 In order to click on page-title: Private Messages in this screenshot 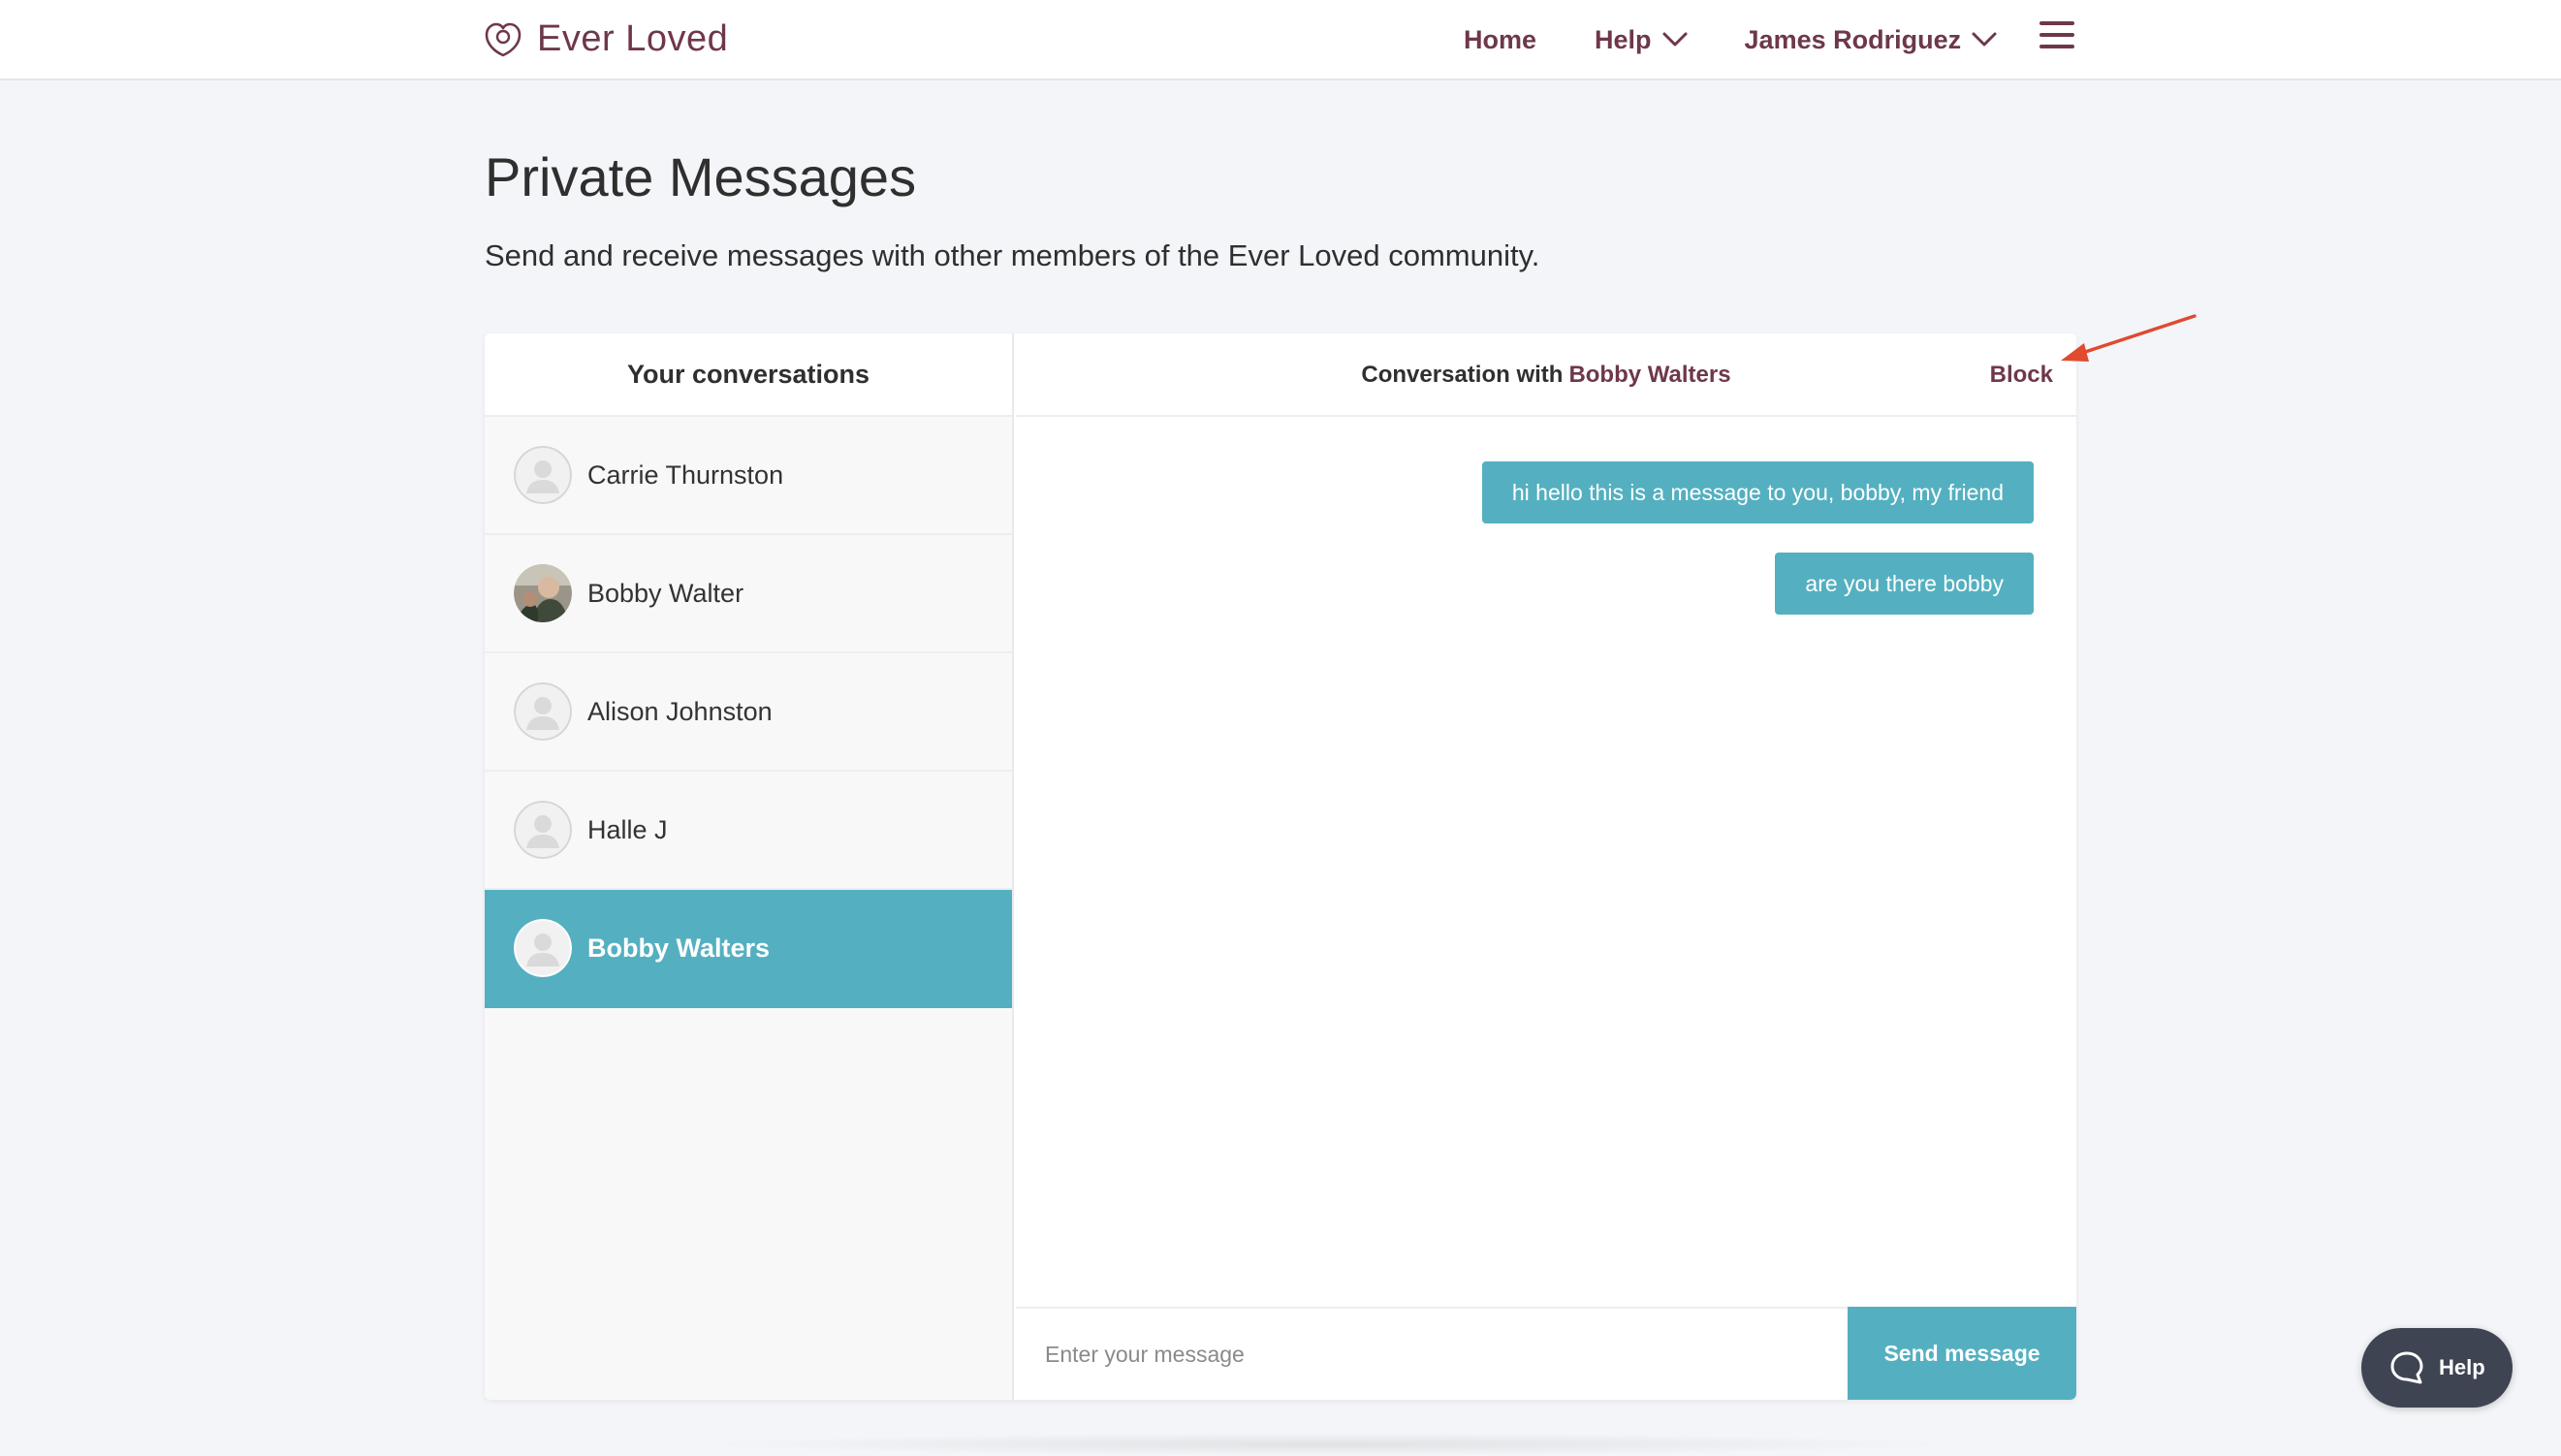, I will do `click(701, 177)`.